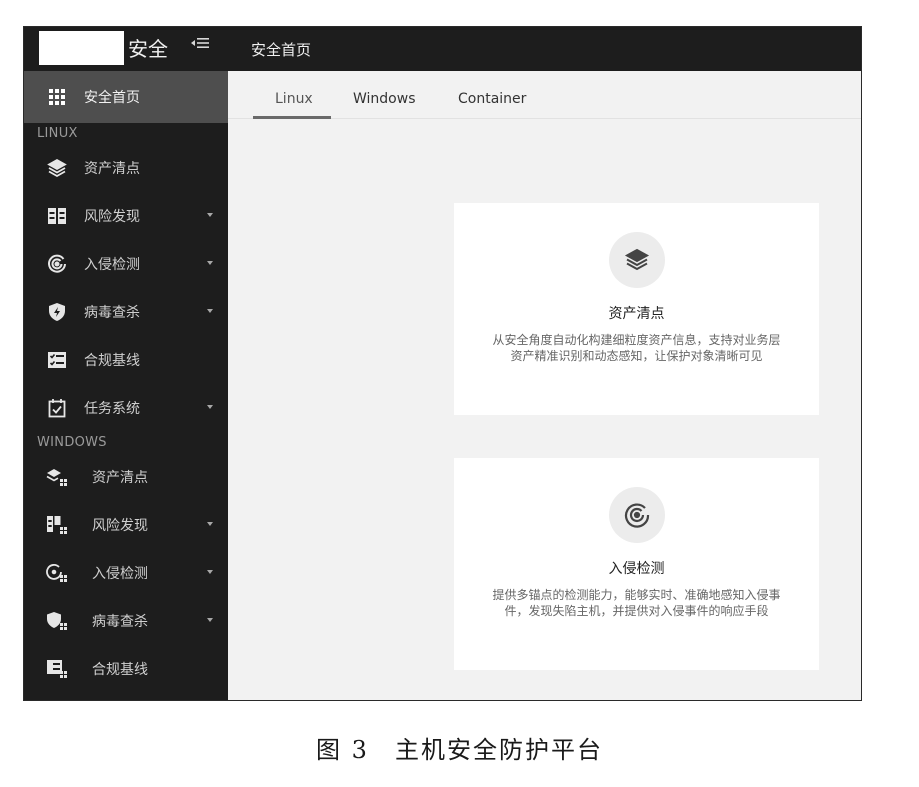 This screenshot has height=787, width=919. I want to click on sidebar-item-linux-tasks: 任务系统, so click(126, 408).